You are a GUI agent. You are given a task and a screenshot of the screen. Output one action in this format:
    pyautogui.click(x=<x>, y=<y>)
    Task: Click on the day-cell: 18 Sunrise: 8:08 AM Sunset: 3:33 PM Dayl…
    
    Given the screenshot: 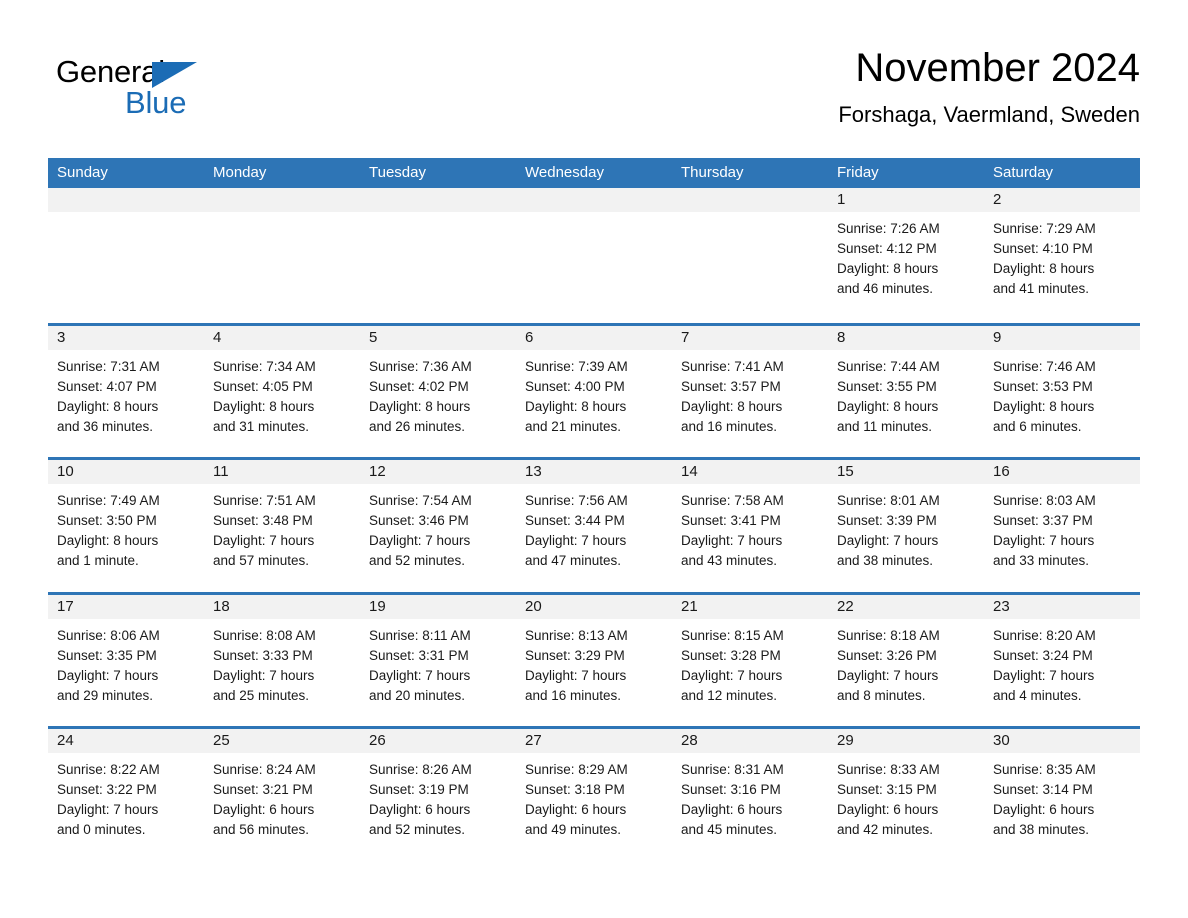 What is the action you would take?
    pyautogui.click(x=282, y=660)
    